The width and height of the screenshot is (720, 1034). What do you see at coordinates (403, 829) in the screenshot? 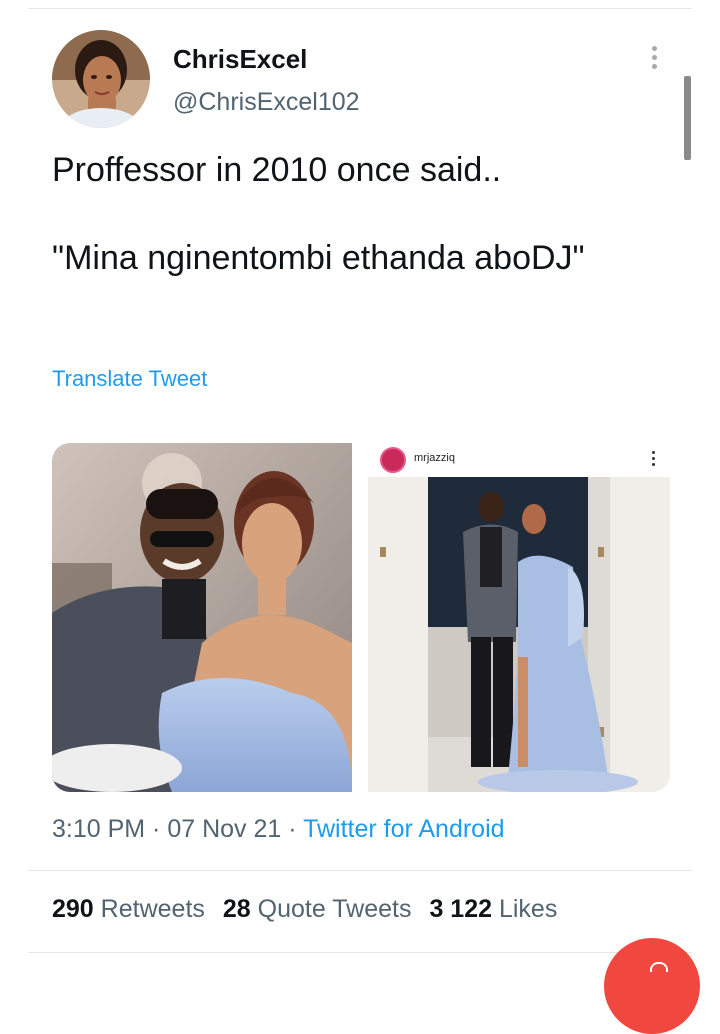
I see `tweet-source-link: Twitter for Android` at bounding box center [403, 829].